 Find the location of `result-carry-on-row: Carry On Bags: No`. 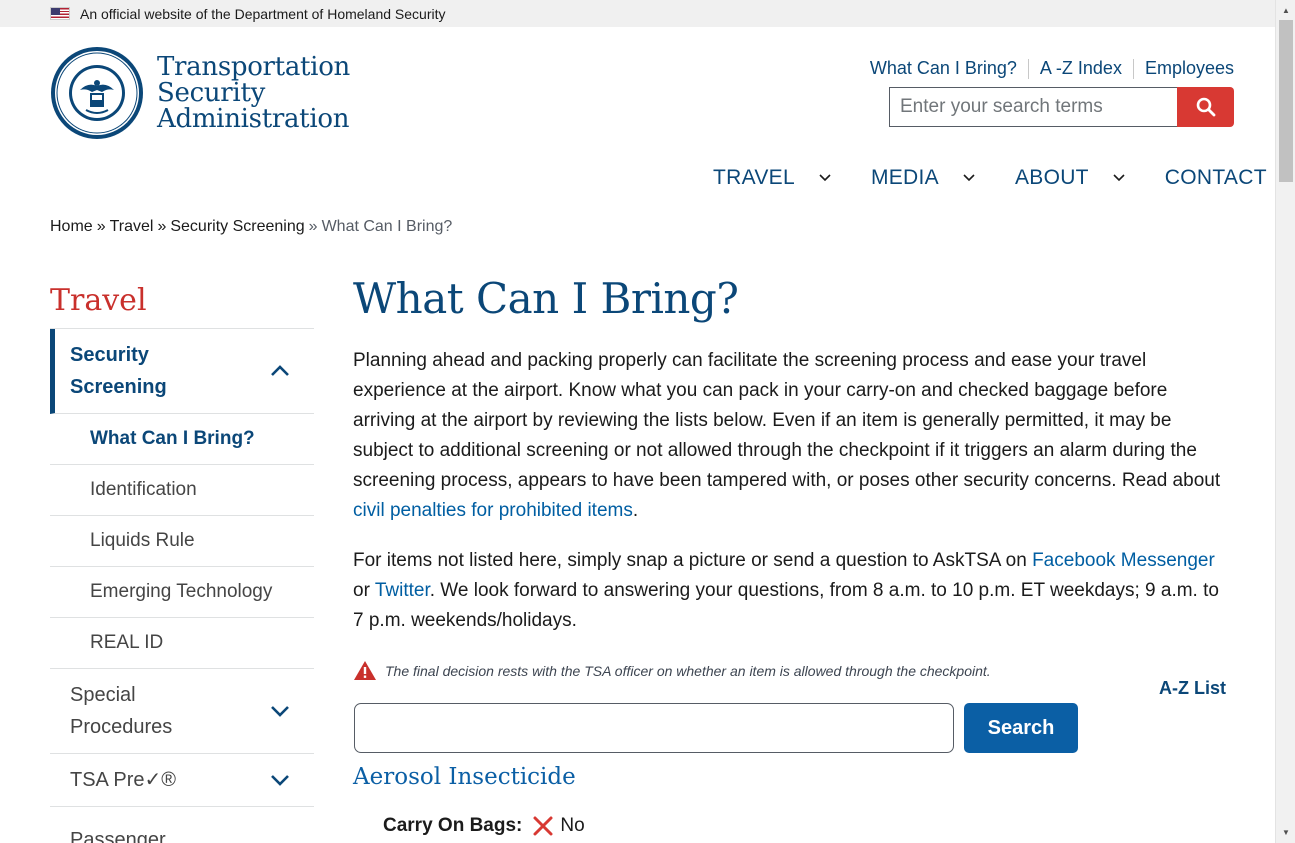

result-carry-on-row: Carry On Bags: No is located at coordinates (484, 826).